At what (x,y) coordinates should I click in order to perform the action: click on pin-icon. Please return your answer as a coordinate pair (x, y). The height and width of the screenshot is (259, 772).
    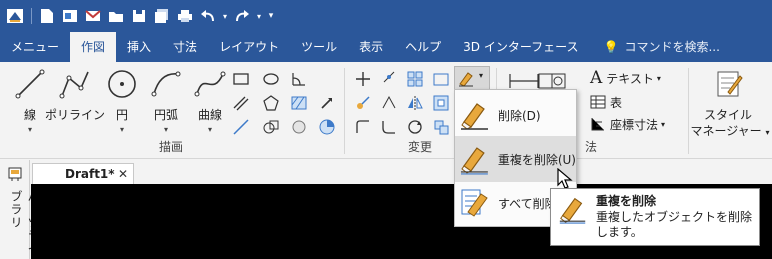
    Looking at the image, I should click on (15, 174).